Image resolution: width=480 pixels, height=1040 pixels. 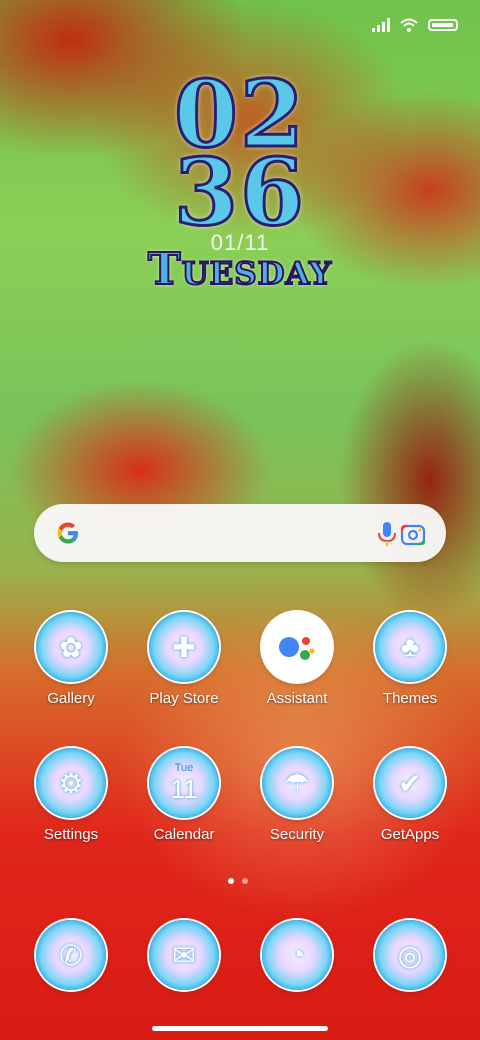 I want to click on status-bar, so click(x=415, y=25).